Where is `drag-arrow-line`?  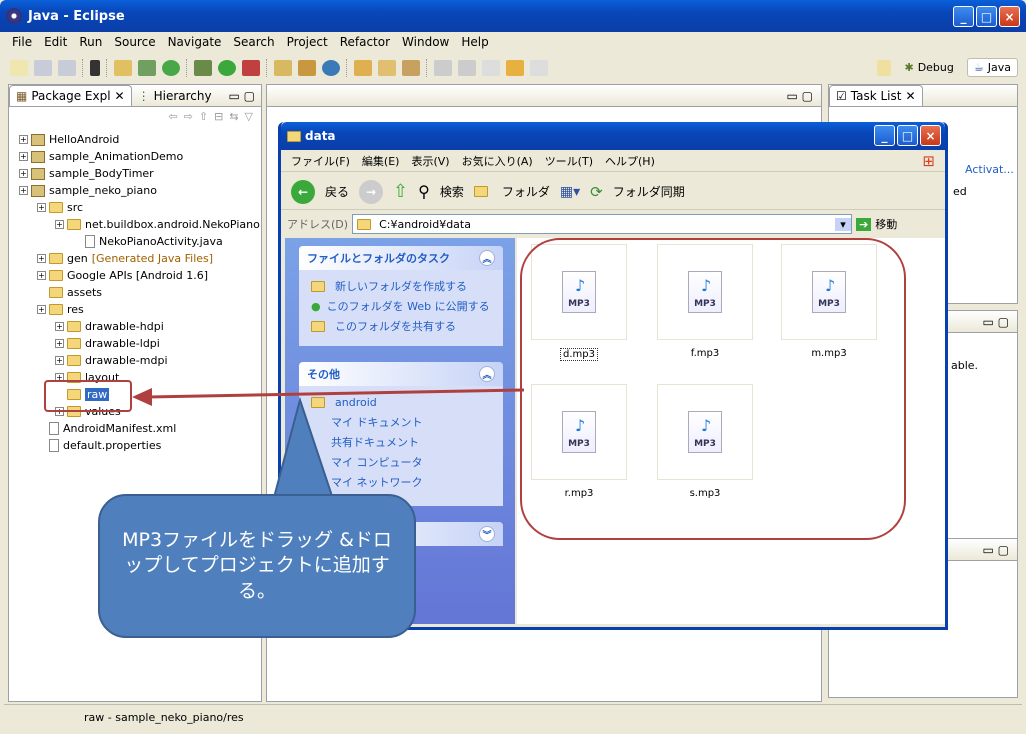 drag-arrow-line is located at coordinates (336, 393).